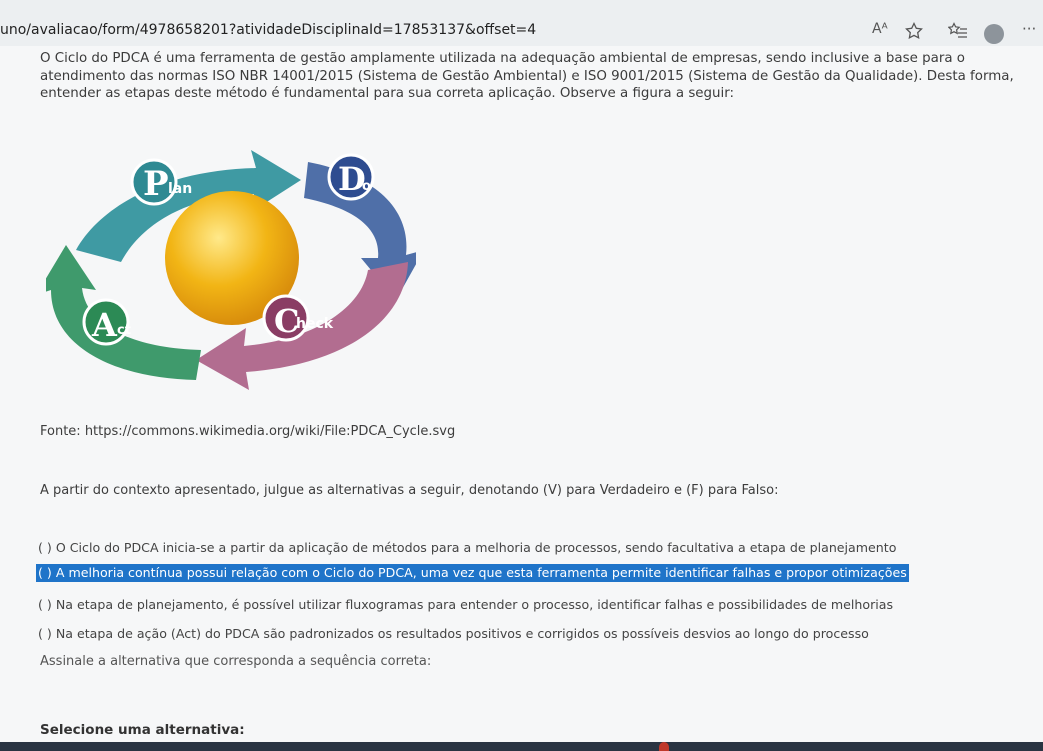 This screenshot has height=751, width=1043. Describe the element at coordinates (180, 189) in the screenshot. I see `plan-label: lan` at that location.